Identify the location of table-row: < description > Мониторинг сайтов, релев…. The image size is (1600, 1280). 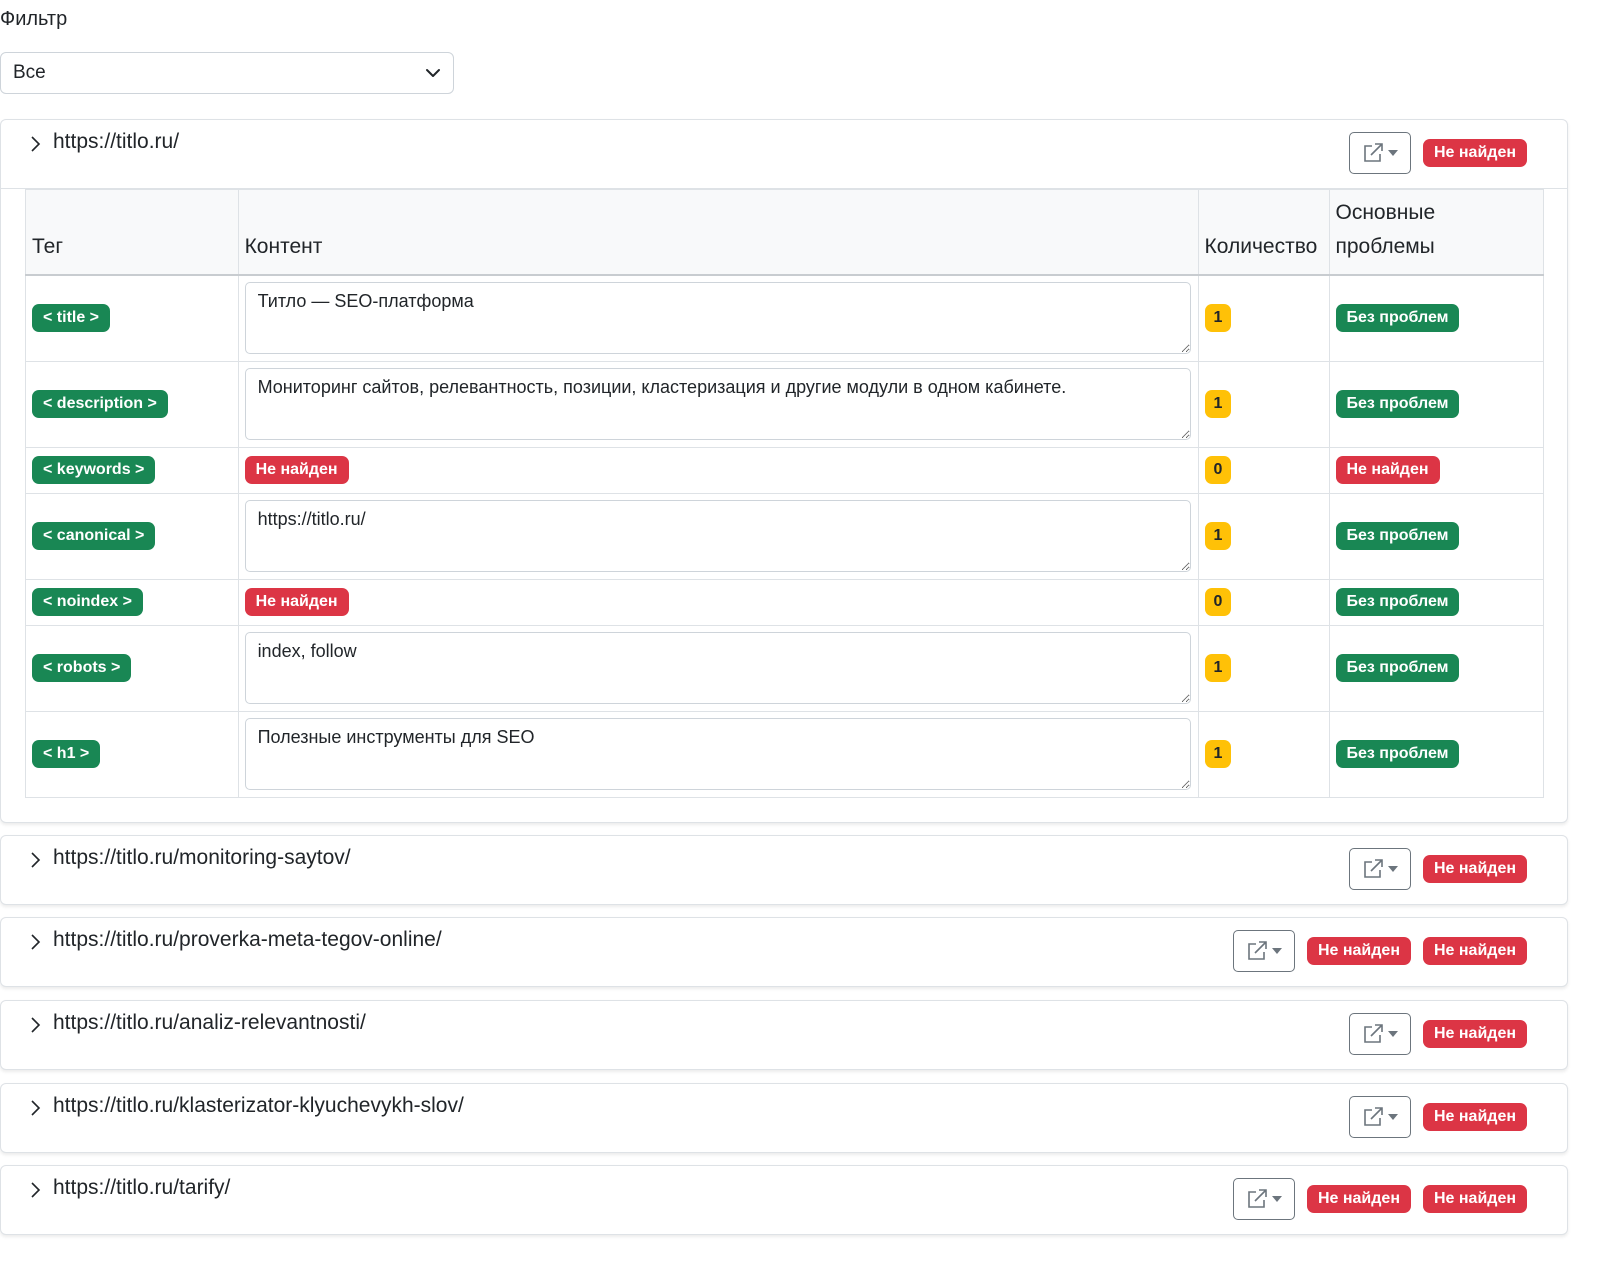
(784, 404).